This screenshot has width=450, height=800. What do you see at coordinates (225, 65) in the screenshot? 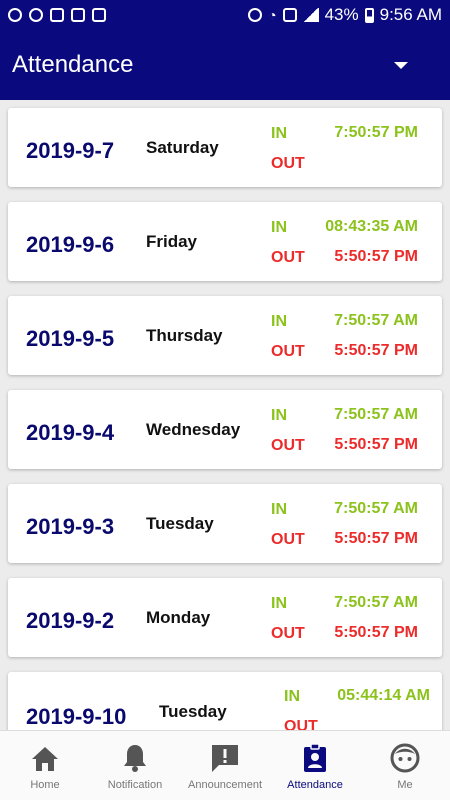
I see `app-bar: Attendance` at bounding box center [225, 65].